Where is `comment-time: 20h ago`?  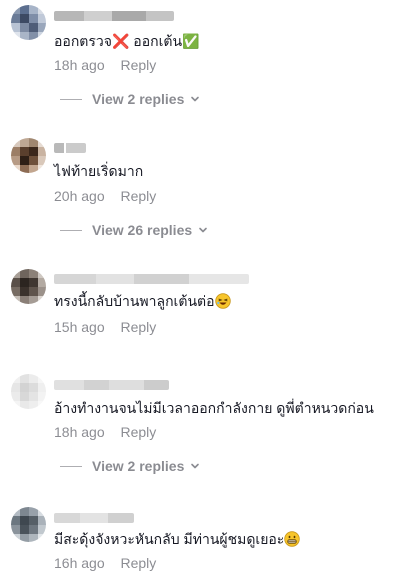
comment-time: 20h ago is located at coordinates (79, 196).